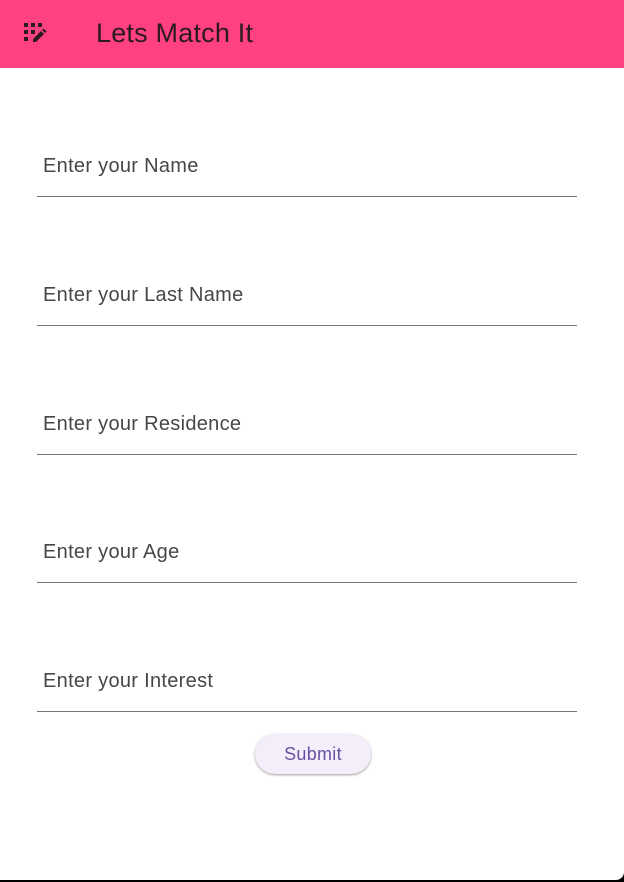  I want to click on submit-button: Submit, so click(313, 754).